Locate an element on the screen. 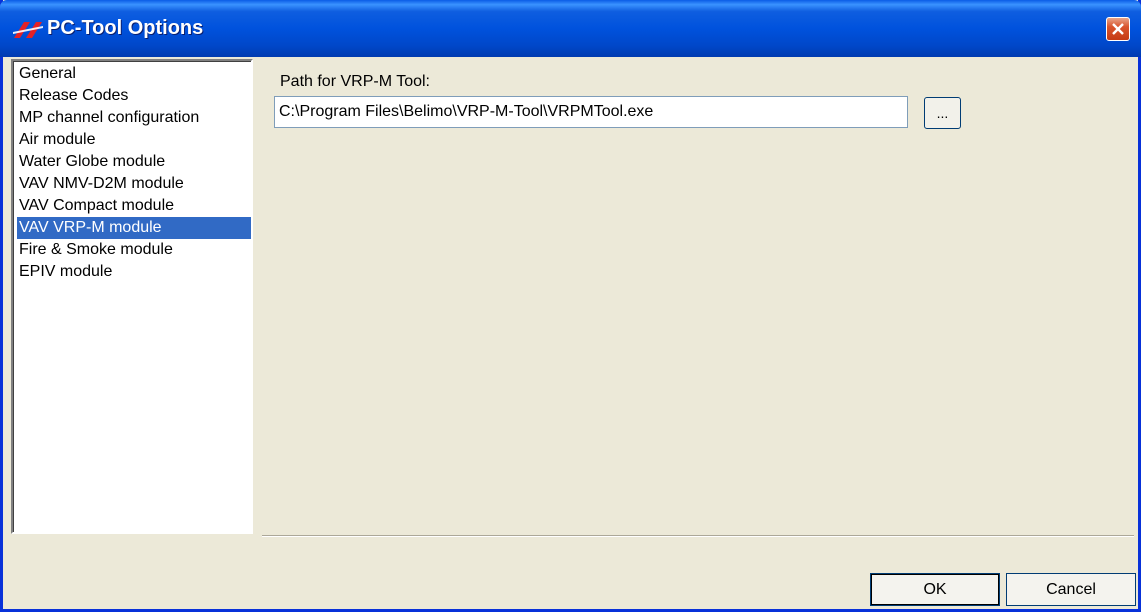 Image resolution: width=1141 pixels, height=612 pixels. close-button is located at coordinates (1118, 29).